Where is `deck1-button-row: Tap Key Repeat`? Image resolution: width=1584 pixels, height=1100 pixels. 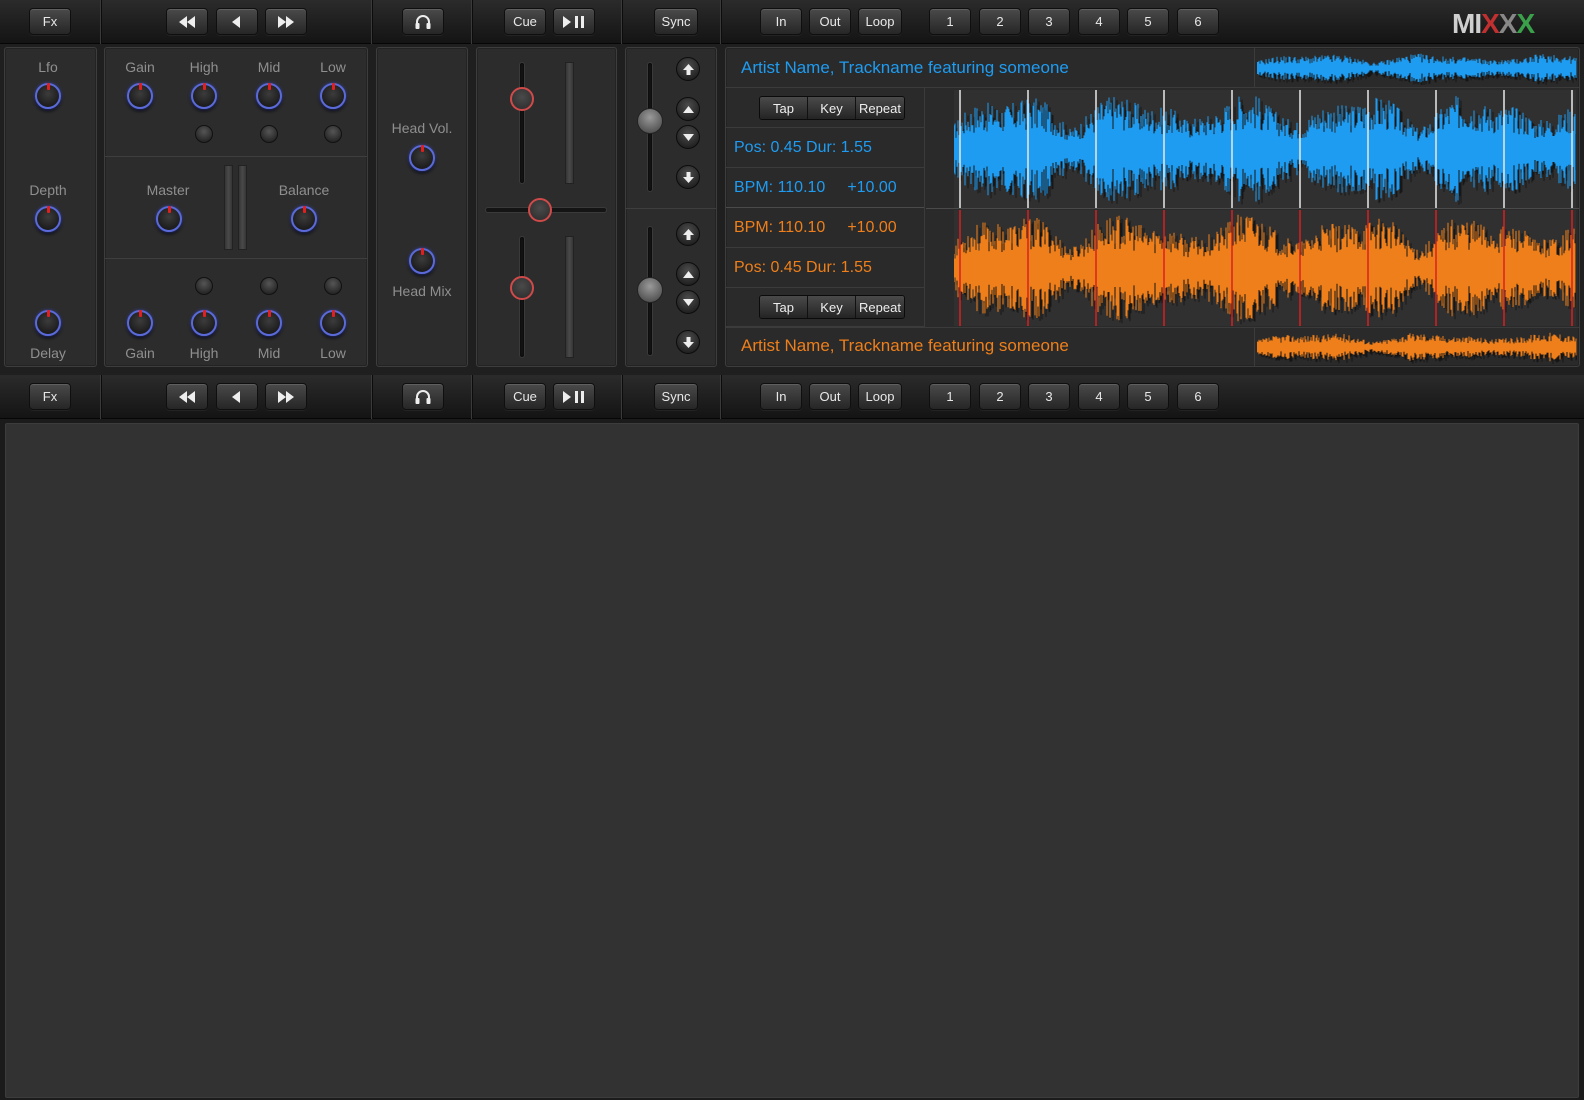 deck1-button-row: Tap Key Repeat is located at coordinates (825, 108).